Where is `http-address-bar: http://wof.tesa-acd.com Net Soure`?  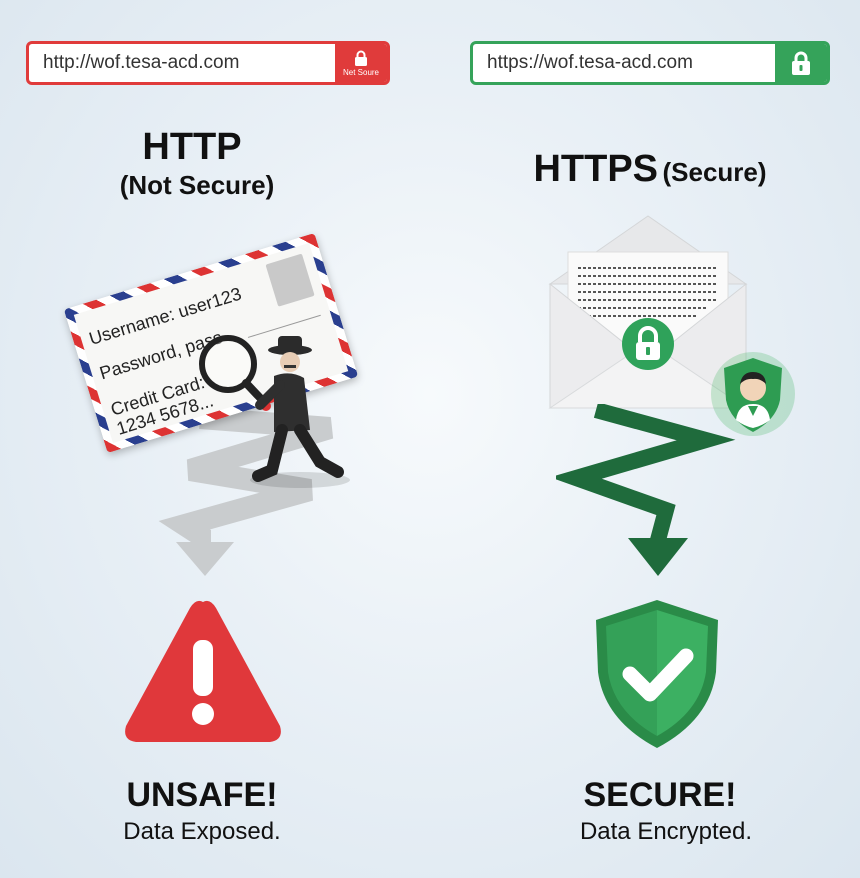
http-address-bar: http://wof.tesa-acd.com Net Soure is located at coordinates (208, 63).